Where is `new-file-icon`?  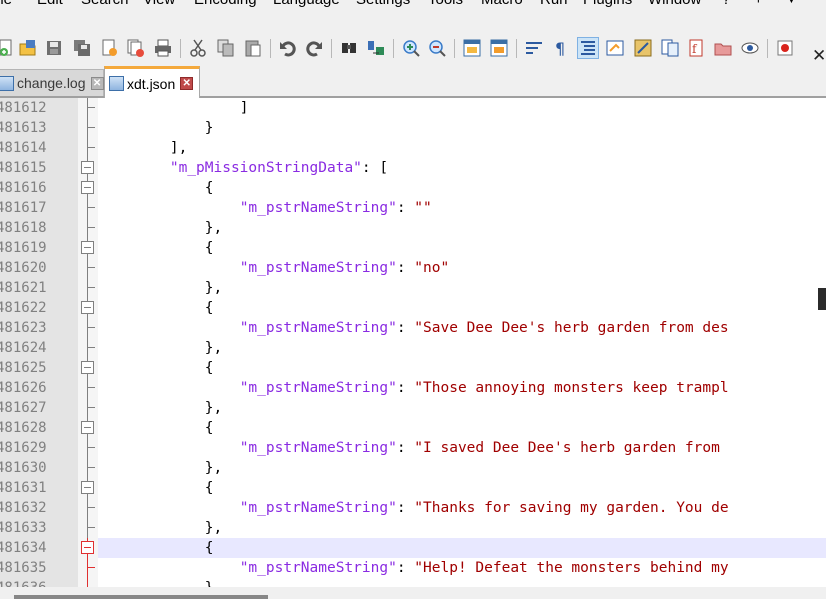 new-file-icon is located at coordinates (8, 48).